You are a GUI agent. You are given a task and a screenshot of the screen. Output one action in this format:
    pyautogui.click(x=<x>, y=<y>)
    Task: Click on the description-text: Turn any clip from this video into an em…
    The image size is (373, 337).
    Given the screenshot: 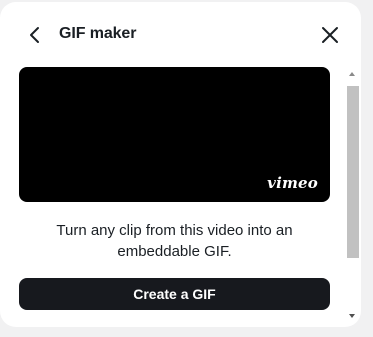 What is the action you would take?
    pyautogui.click(x=174, y=241)
    